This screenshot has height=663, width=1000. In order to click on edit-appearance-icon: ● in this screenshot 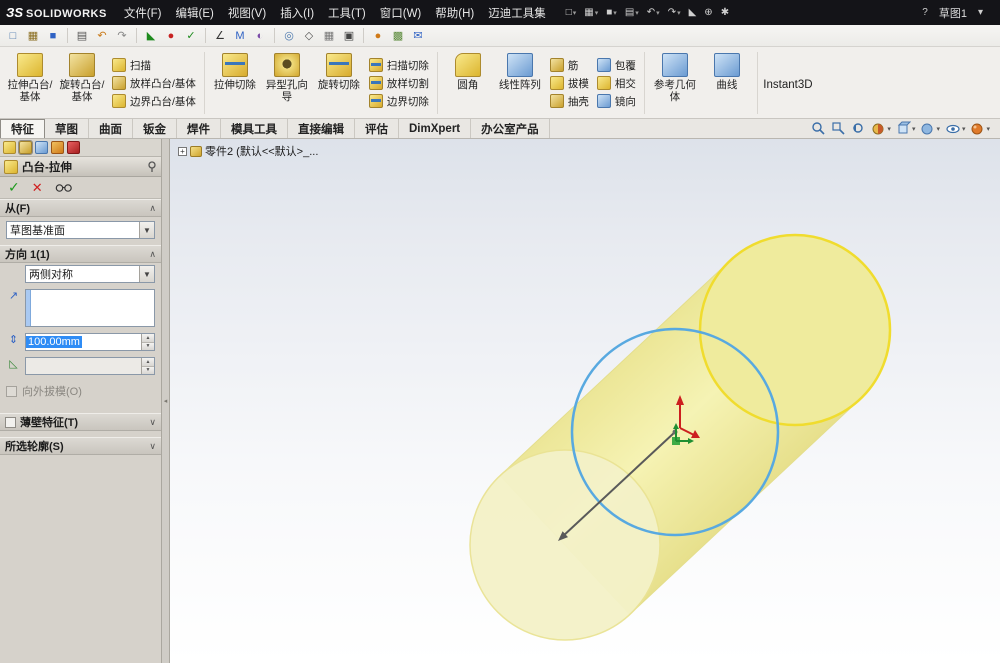, I will do `click(378, 35)`.